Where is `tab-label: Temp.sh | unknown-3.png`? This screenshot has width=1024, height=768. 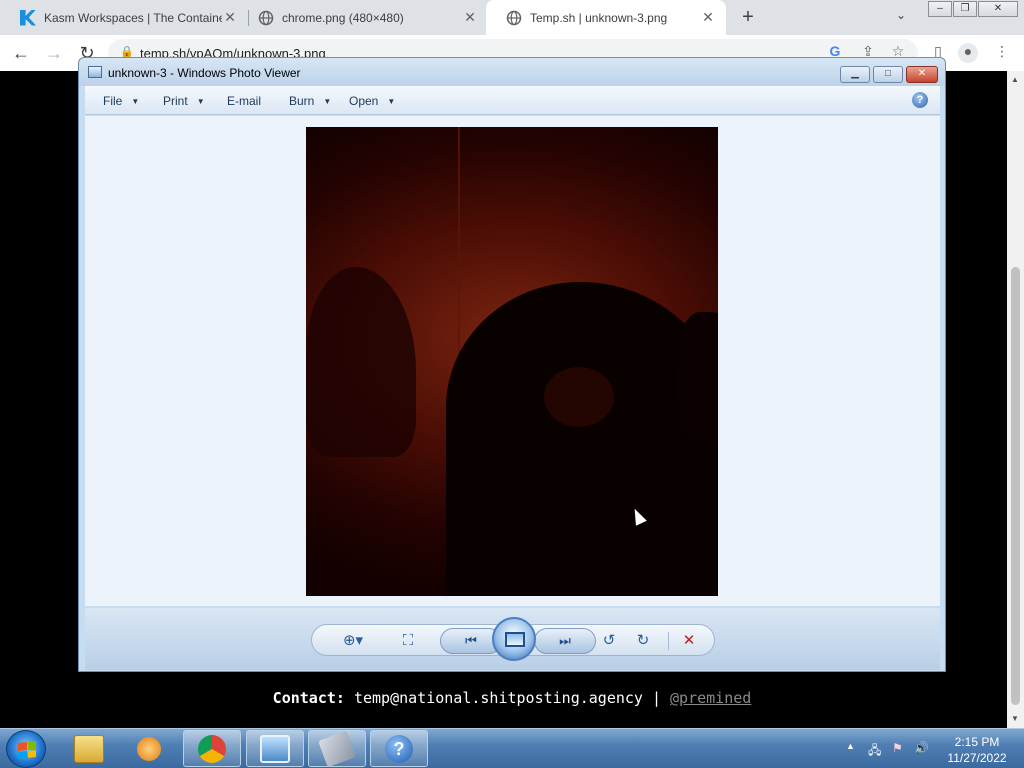 tab-label: Temp.sh | unknown-3.png is located at coordinates (599, 17).